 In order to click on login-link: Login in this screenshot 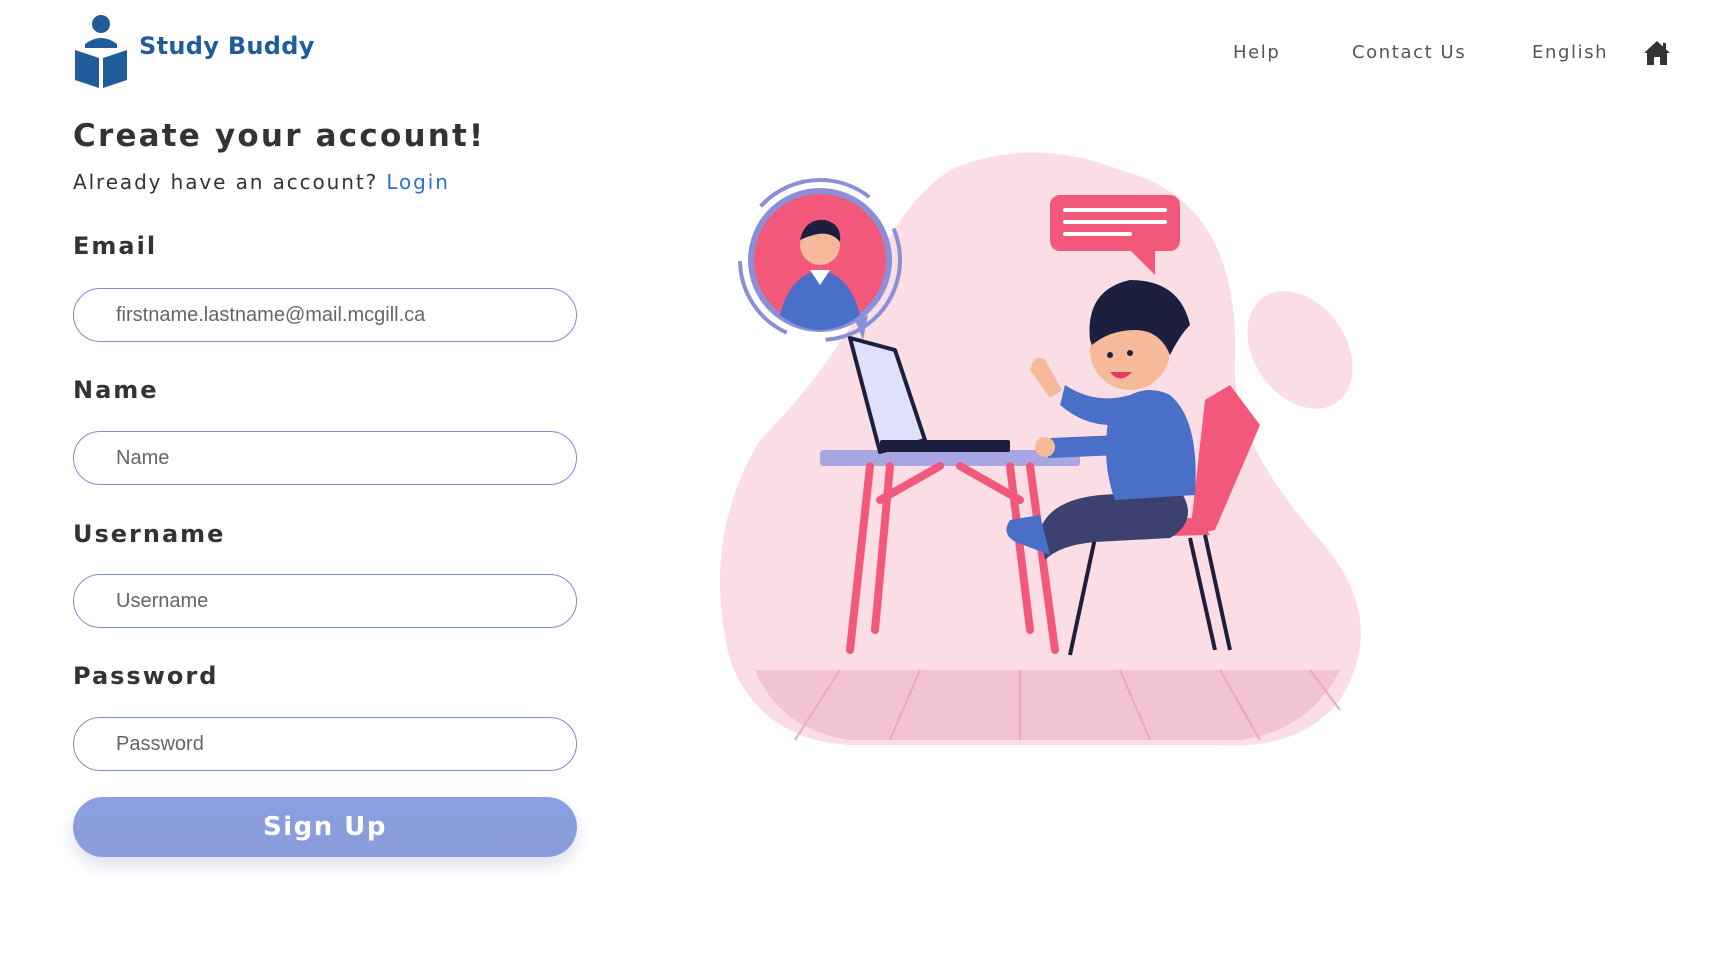, I will do `click(417, 182)`.